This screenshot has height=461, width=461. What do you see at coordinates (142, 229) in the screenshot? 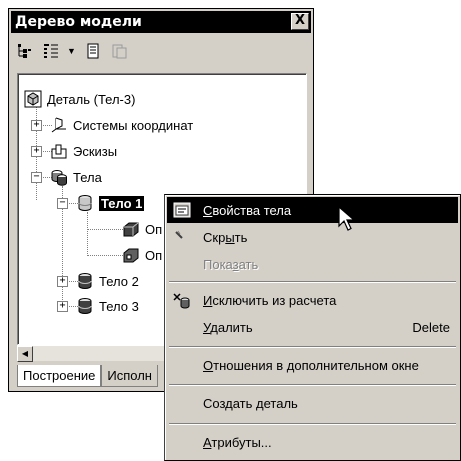
I see `tree-node-op1: Оп` at bounding box center [142, 229].